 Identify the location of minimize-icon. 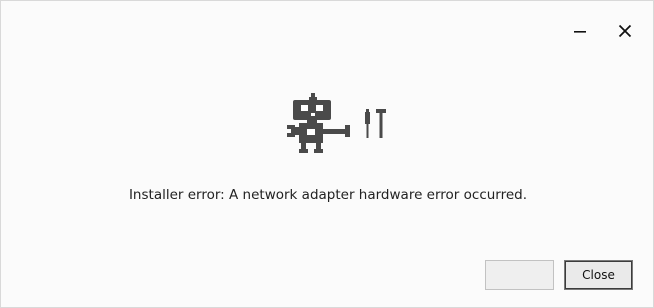
(580, 32).